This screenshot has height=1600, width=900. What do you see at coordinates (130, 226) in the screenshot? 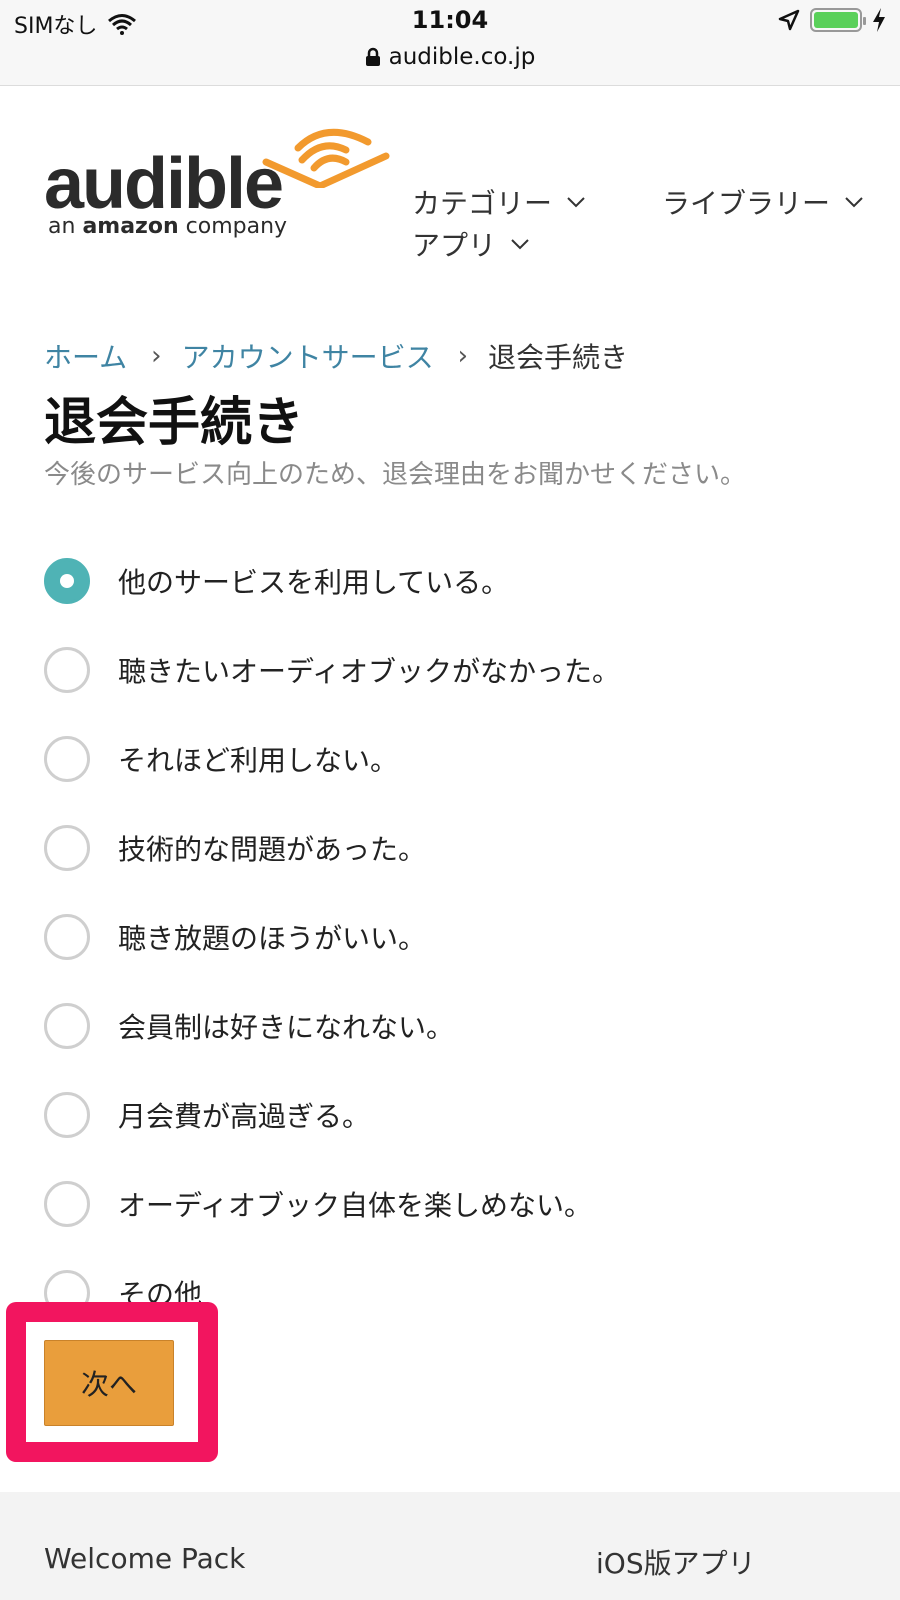
I see `logo-tagline-brand: amazon` at bounding box center [130, 226].